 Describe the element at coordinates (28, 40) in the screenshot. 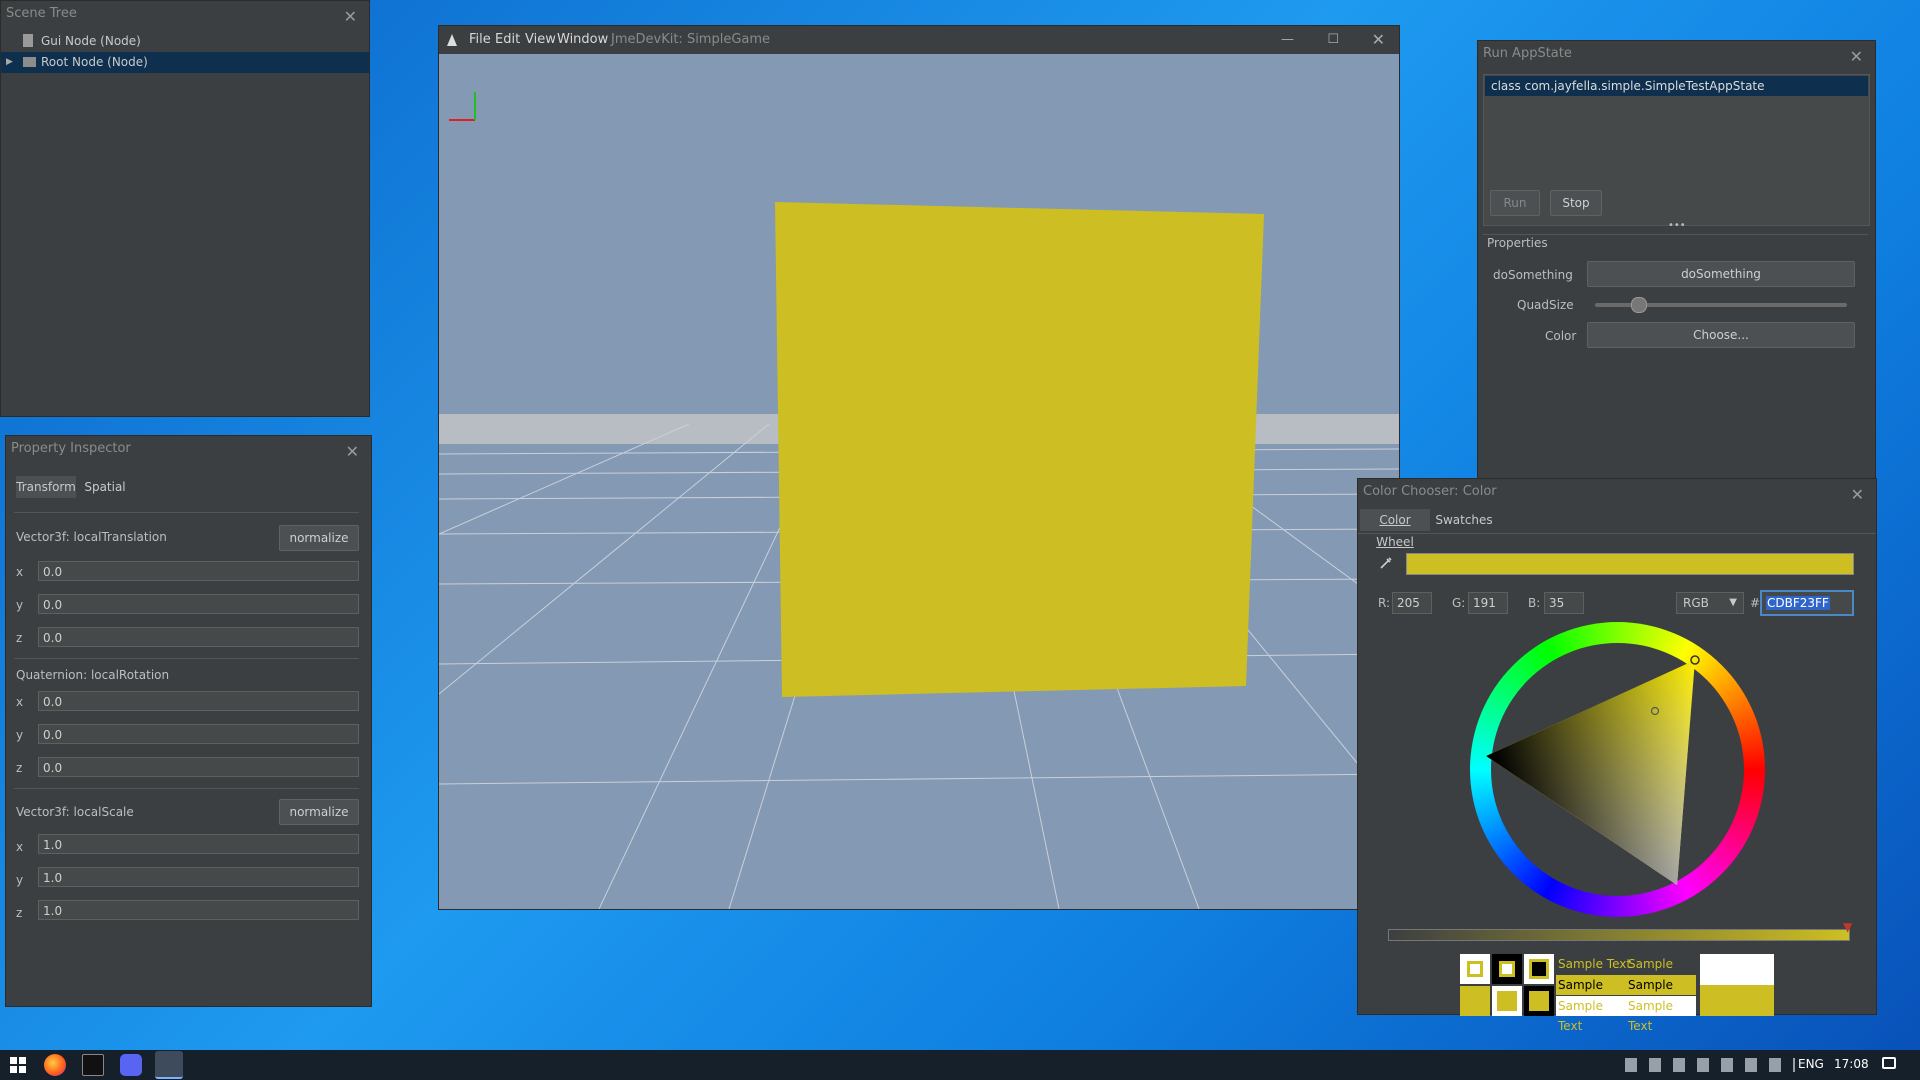

I see `node-icon` at that location.